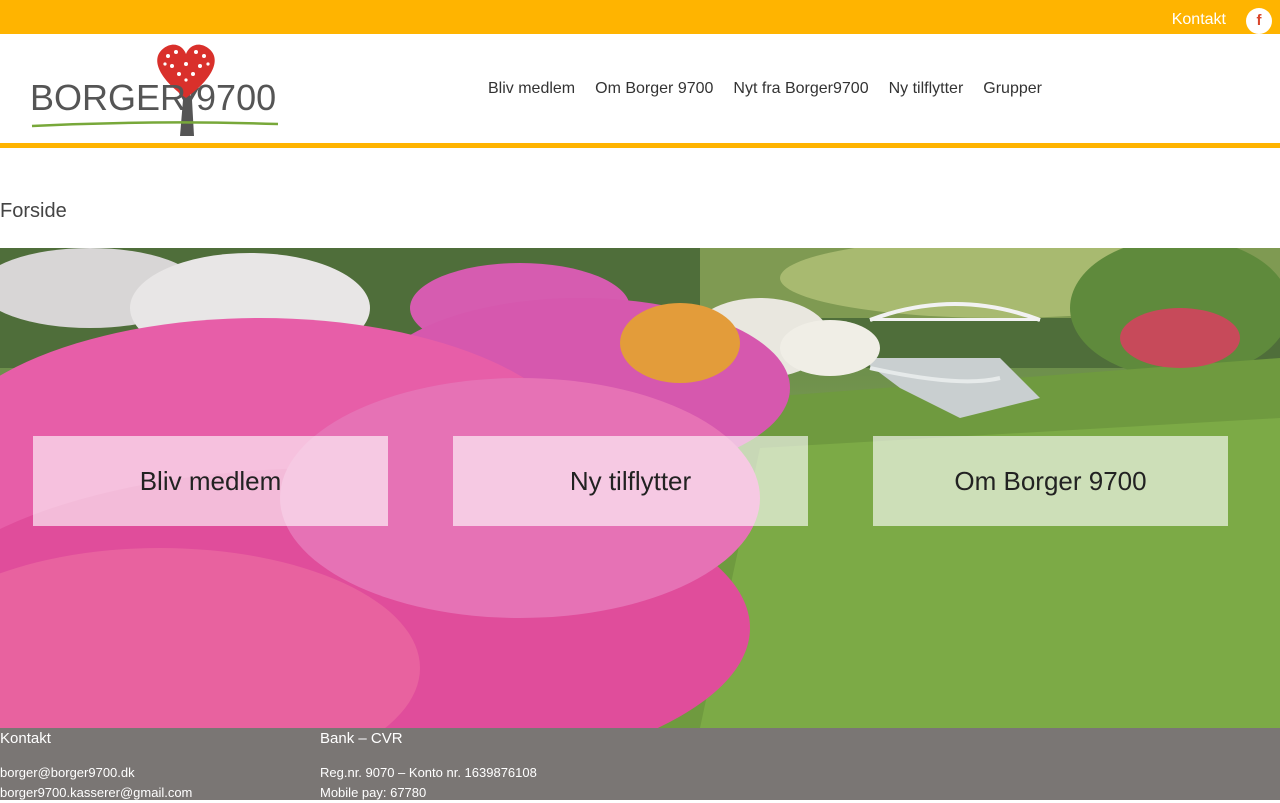 The image size is (1280, 803). What do you see at coordinates (428, 772) in the screenshot?
I see `footer-bank-account: Reg.nr. 9070 – Konto nr. 1639876108` at bounding box center [428, 772].